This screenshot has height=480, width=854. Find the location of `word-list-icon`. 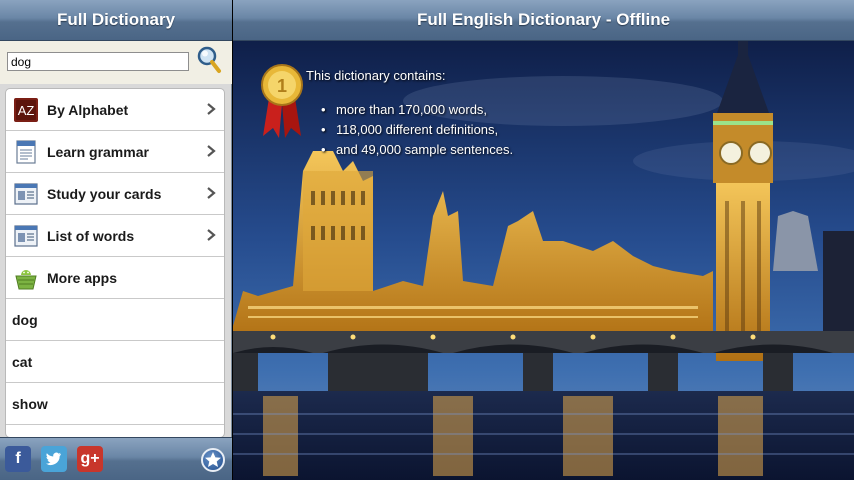

word-list-icon is located at coordinates (26, 235).